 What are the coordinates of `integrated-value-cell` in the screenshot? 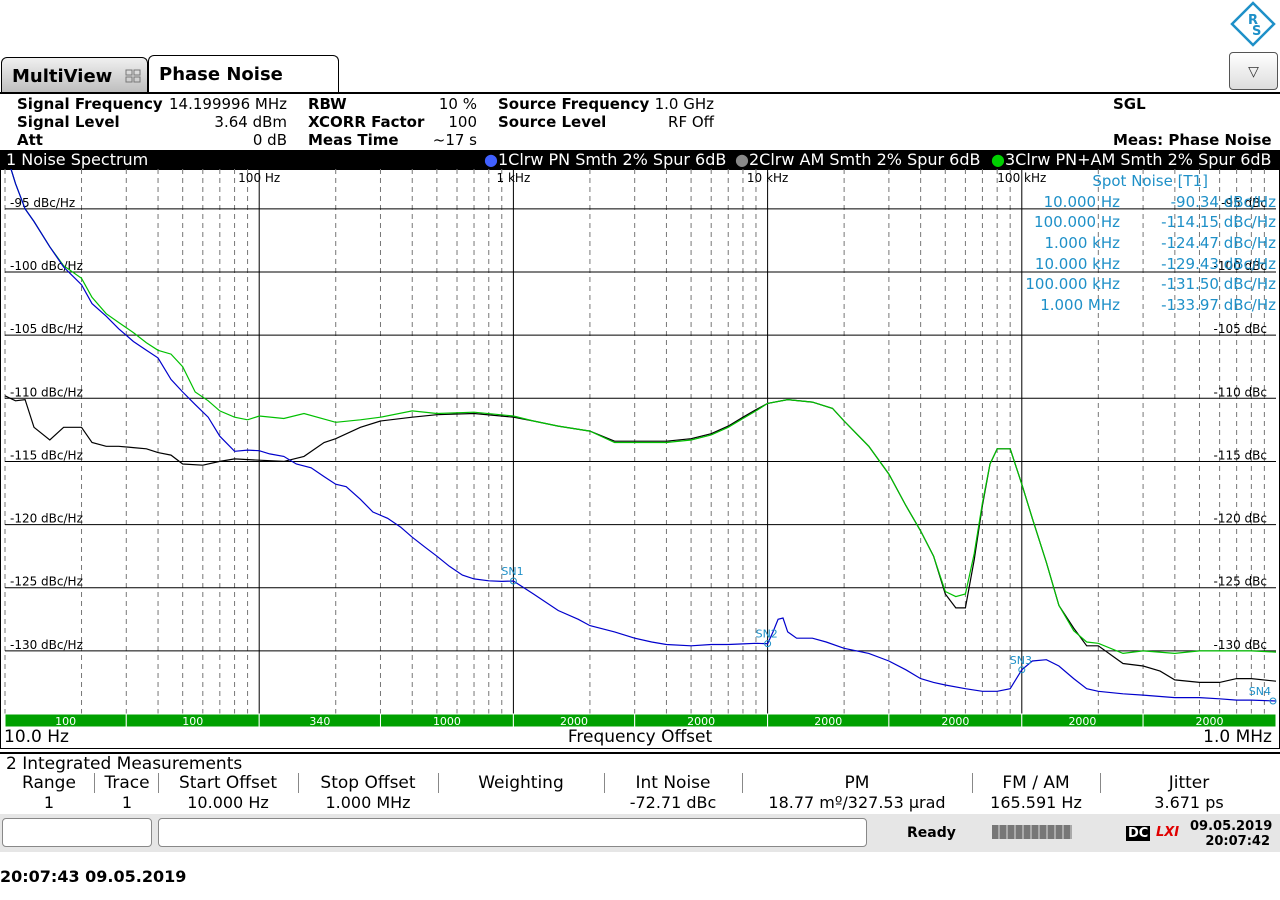 It's located at (521, 802).